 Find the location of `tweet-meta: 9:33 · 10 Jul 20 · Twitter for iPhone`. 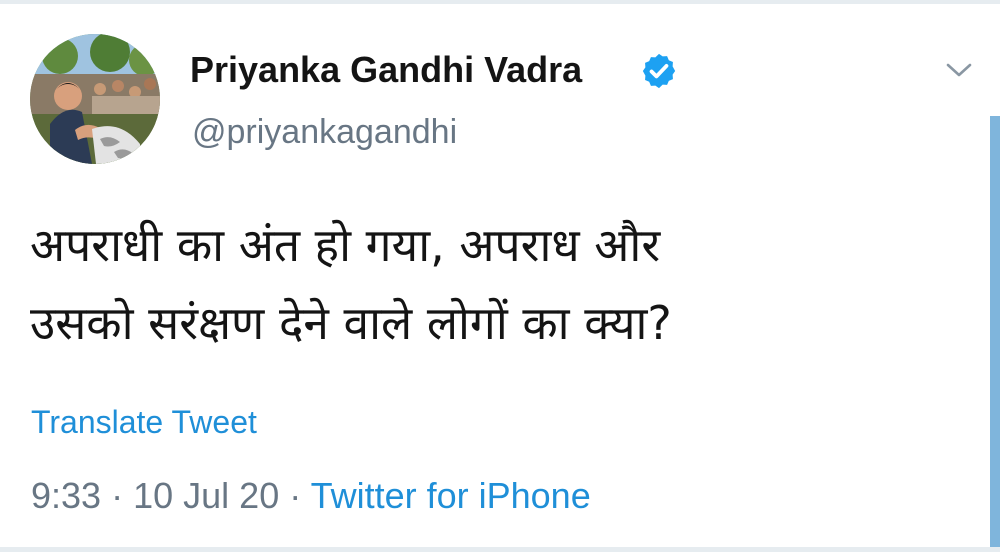

tweet-meta: 9:33 · 10 Jul 20 · Twitter for iPhone is located at coordinates (311, 496).